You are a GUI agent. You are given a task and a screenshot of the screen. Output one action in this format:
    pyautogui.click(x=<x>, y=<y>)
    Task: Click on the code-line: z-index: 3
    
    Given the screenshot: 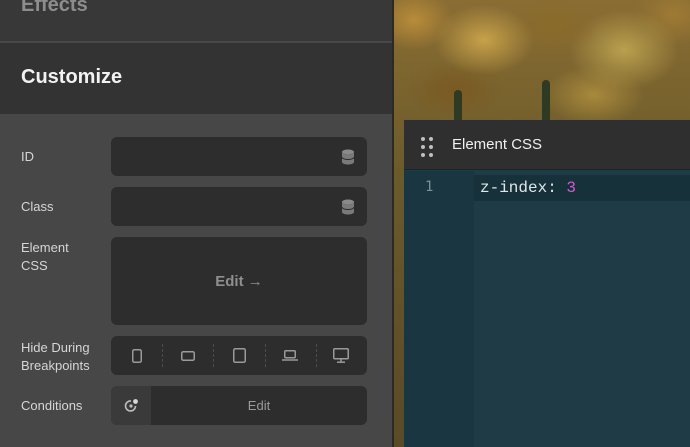 What is the action you would take?
    pyautogui.click(x=528, y=188)
    